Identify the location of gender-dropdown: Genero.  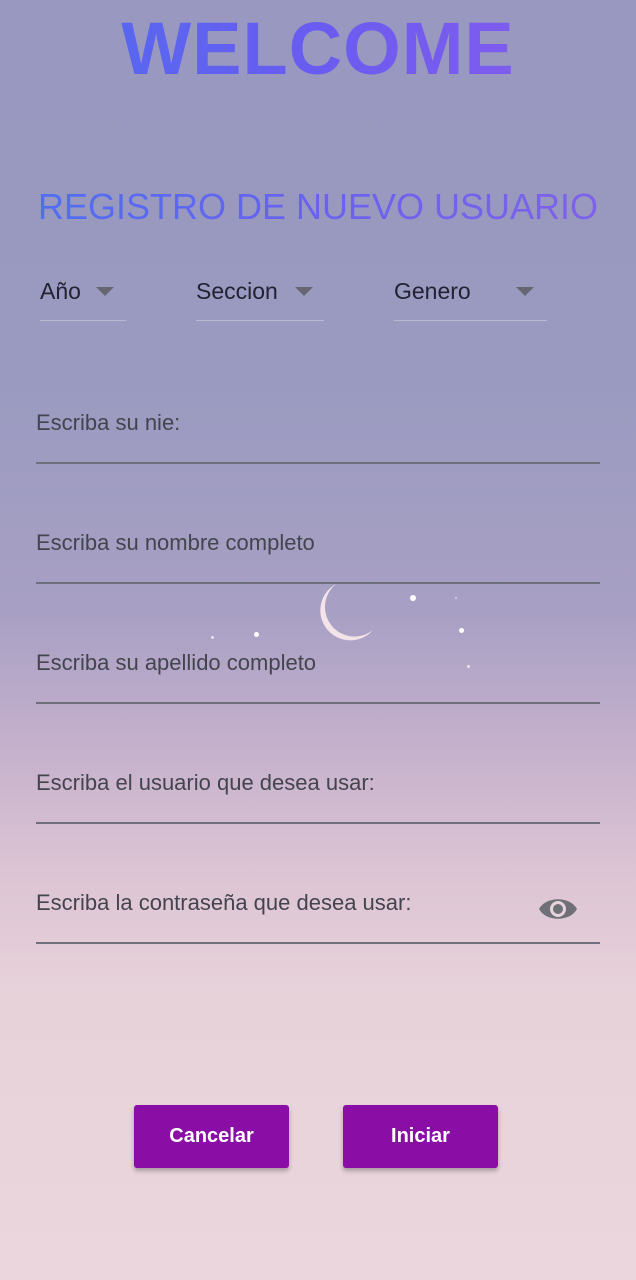
(470, 294).